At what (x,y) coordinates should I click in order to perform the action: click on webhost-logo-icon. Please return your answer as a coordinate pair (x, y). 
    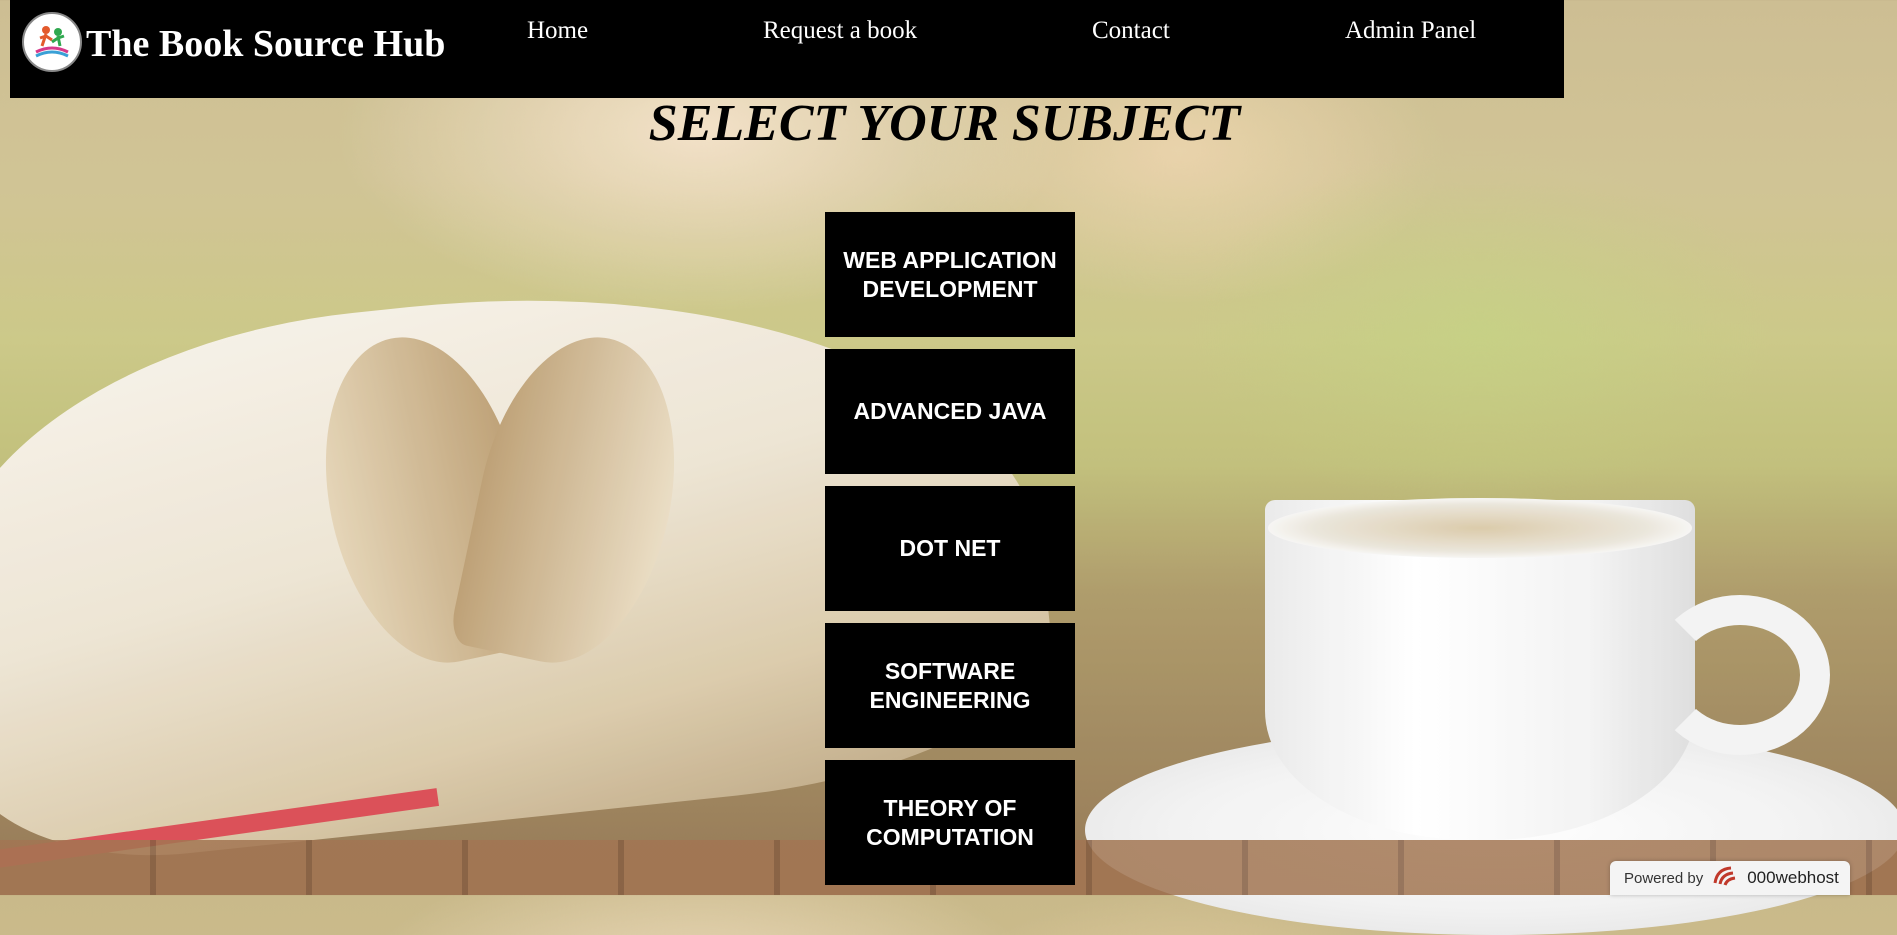
    Looking at the image, I should click on (1725, 878).